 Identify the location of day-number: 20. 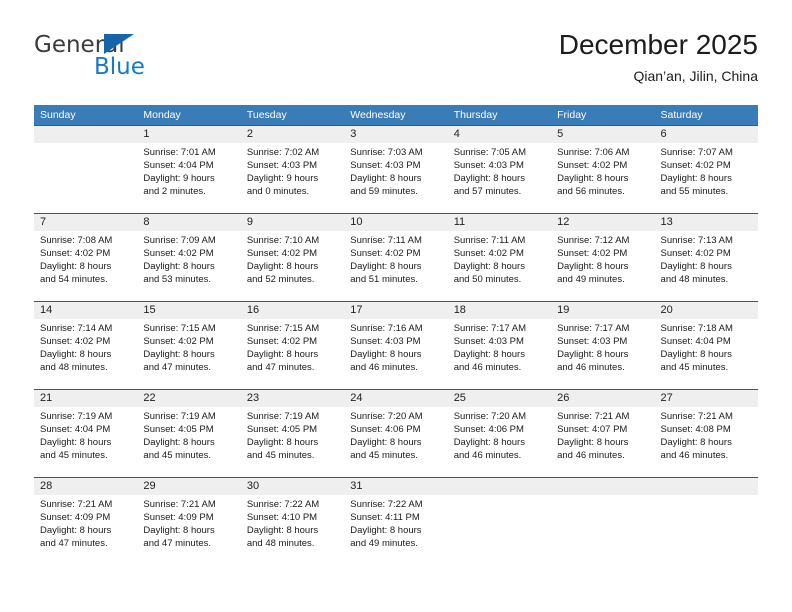
(706, 310).